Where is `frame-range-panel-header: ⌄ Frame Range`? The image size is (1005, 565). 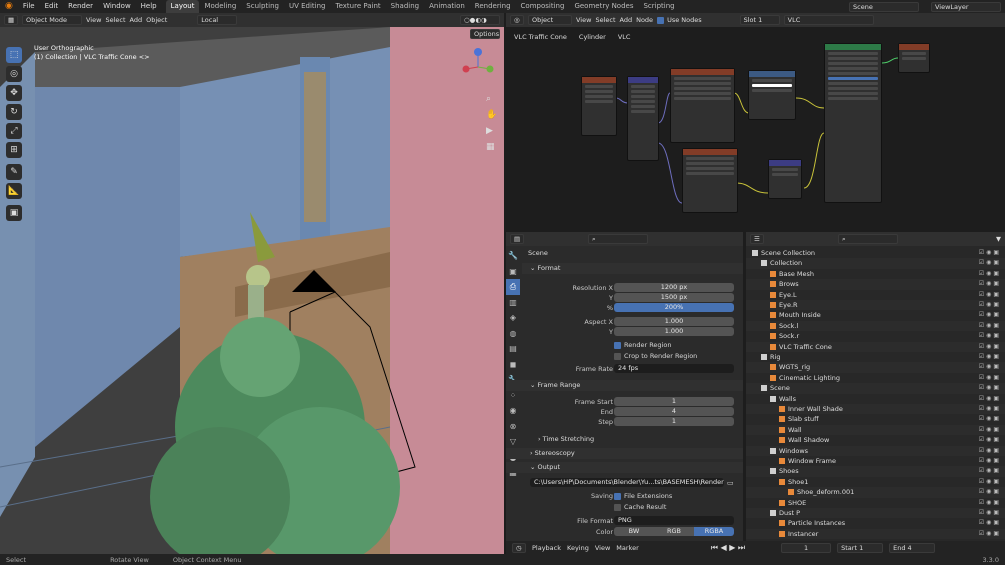
frame-range-panel-header: ⌄ Frame Range is located at coordinates (551, 385).